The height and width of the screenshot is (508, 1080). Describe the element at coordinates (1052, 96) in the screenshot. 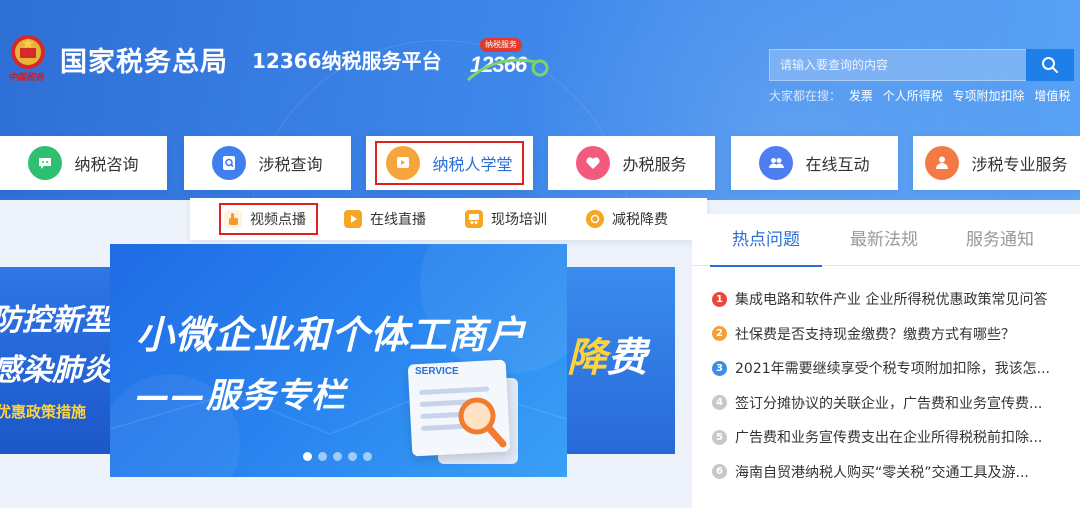

I see `hot-search-link: 增值税` at that location.